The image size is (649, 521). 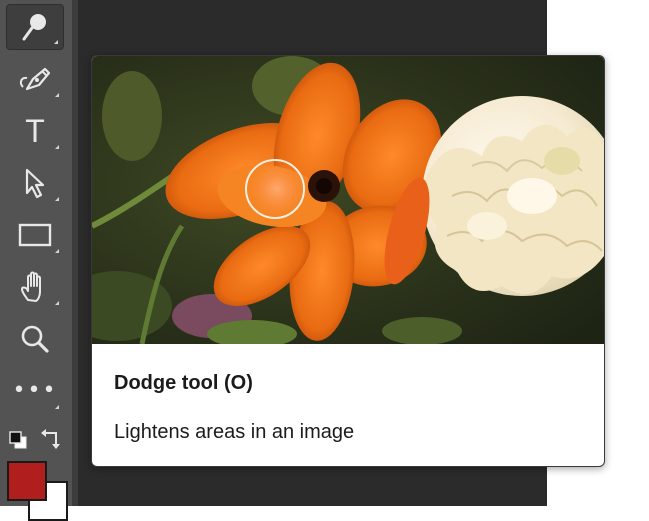 I want to click on more-icon: •••, so click(x=35, y=390).